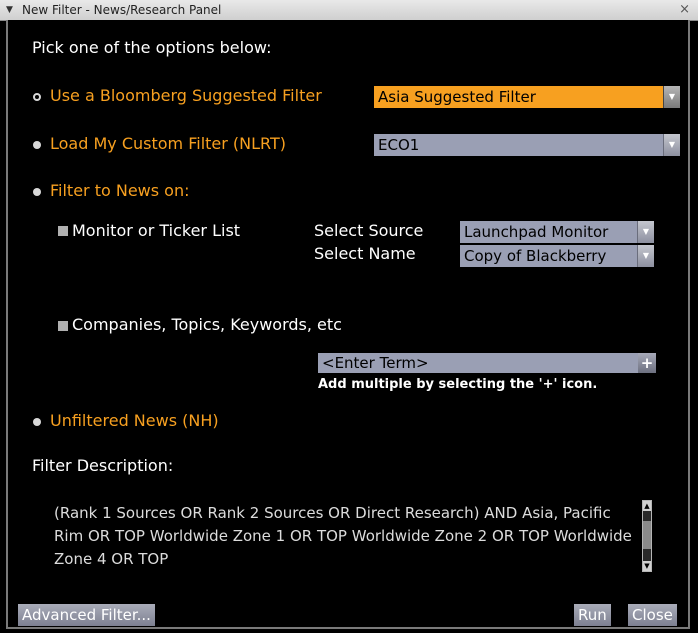 The height and width of the screenshot is (633, 698). I want to click on add-term-button: +, so click(647, 363).